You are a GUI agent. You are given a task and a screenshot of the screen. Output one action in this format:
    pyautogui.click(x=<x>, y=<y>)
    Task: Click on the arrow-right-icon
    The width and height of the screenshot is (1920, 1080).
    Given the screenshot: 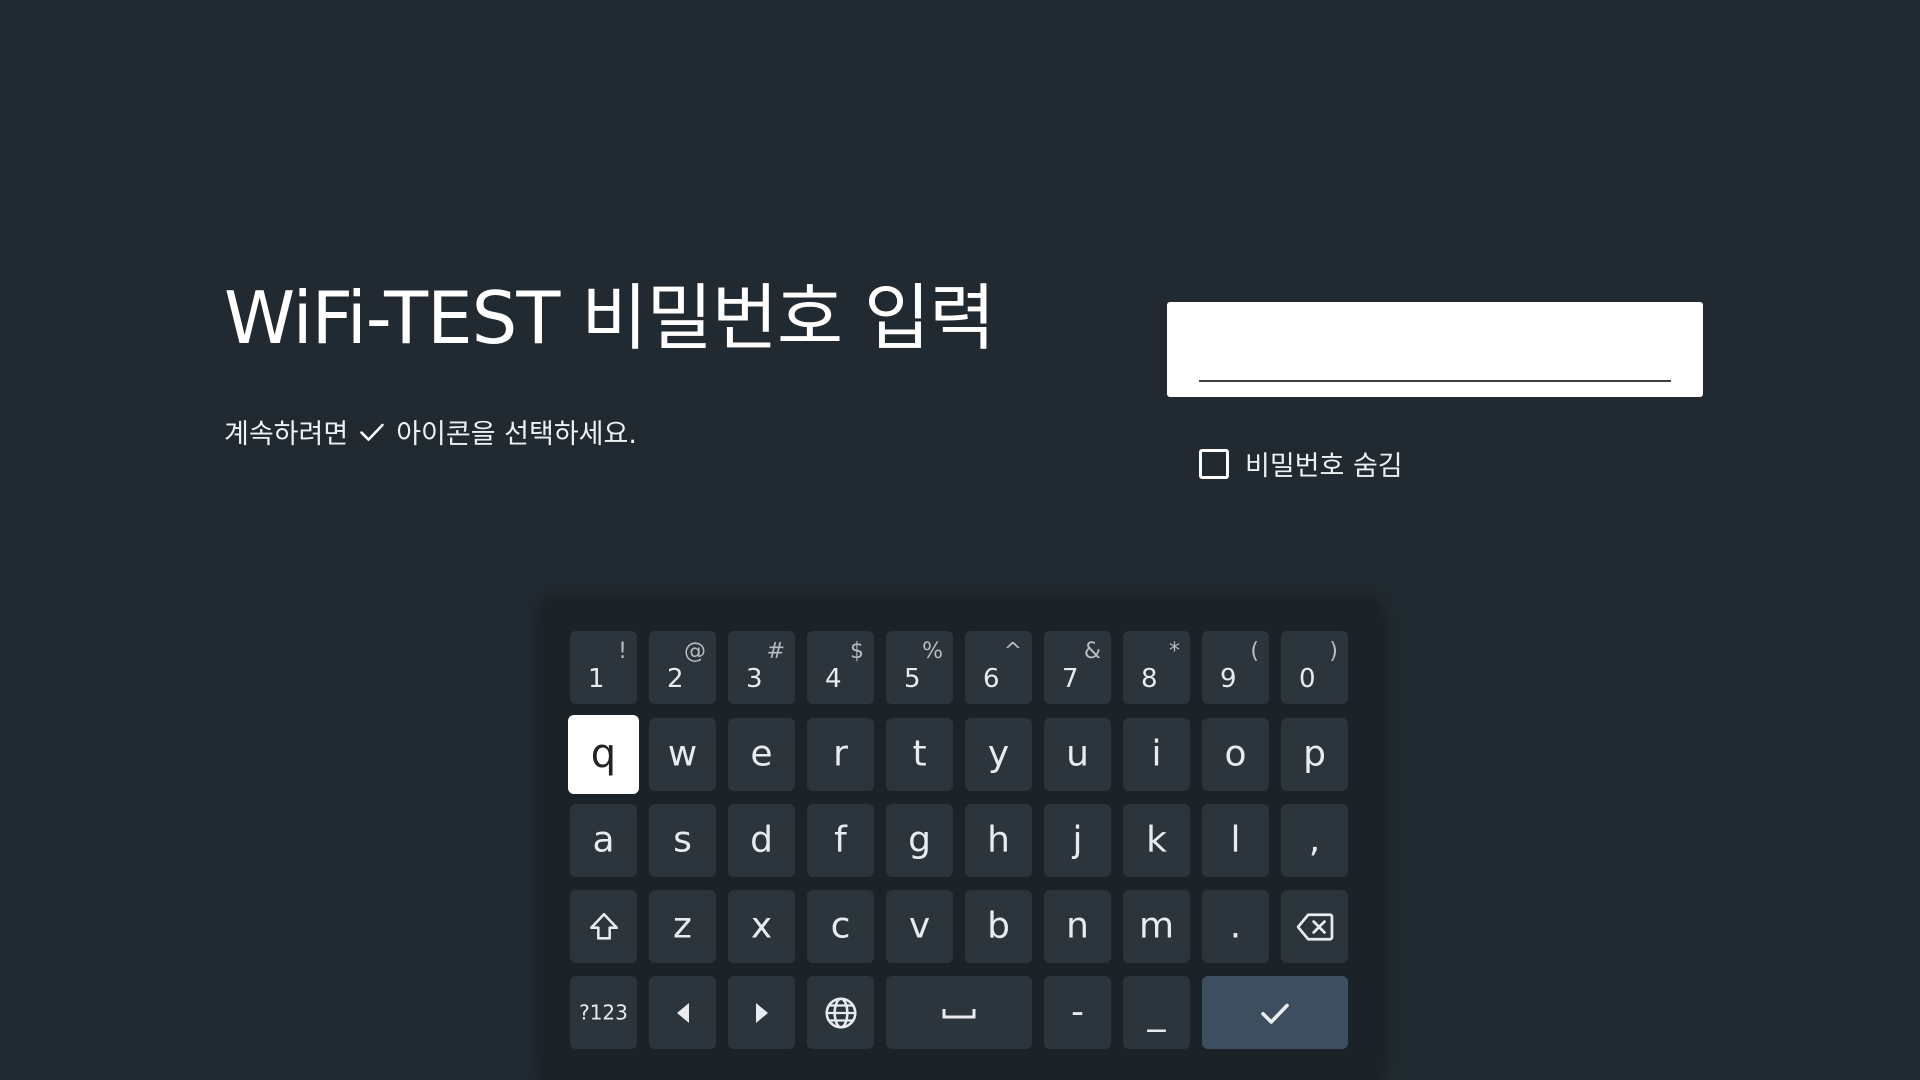 What is the action you would take?
    pyautogui.click(x=761, y=1012)
    